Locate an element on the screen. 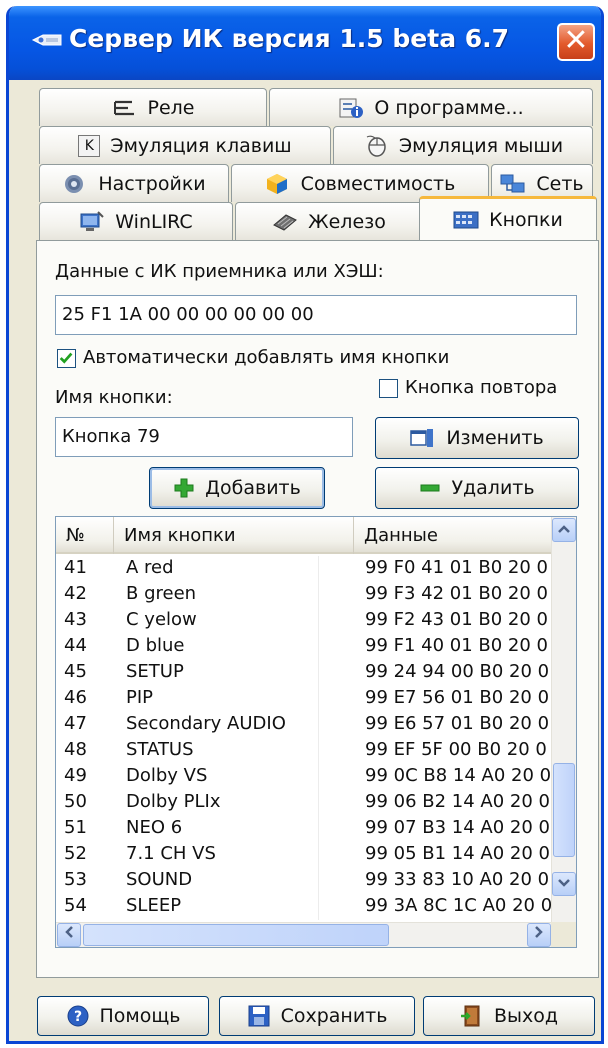 The image size is (608, 1048). row-name: PIP is located at coordinates (140, 697).